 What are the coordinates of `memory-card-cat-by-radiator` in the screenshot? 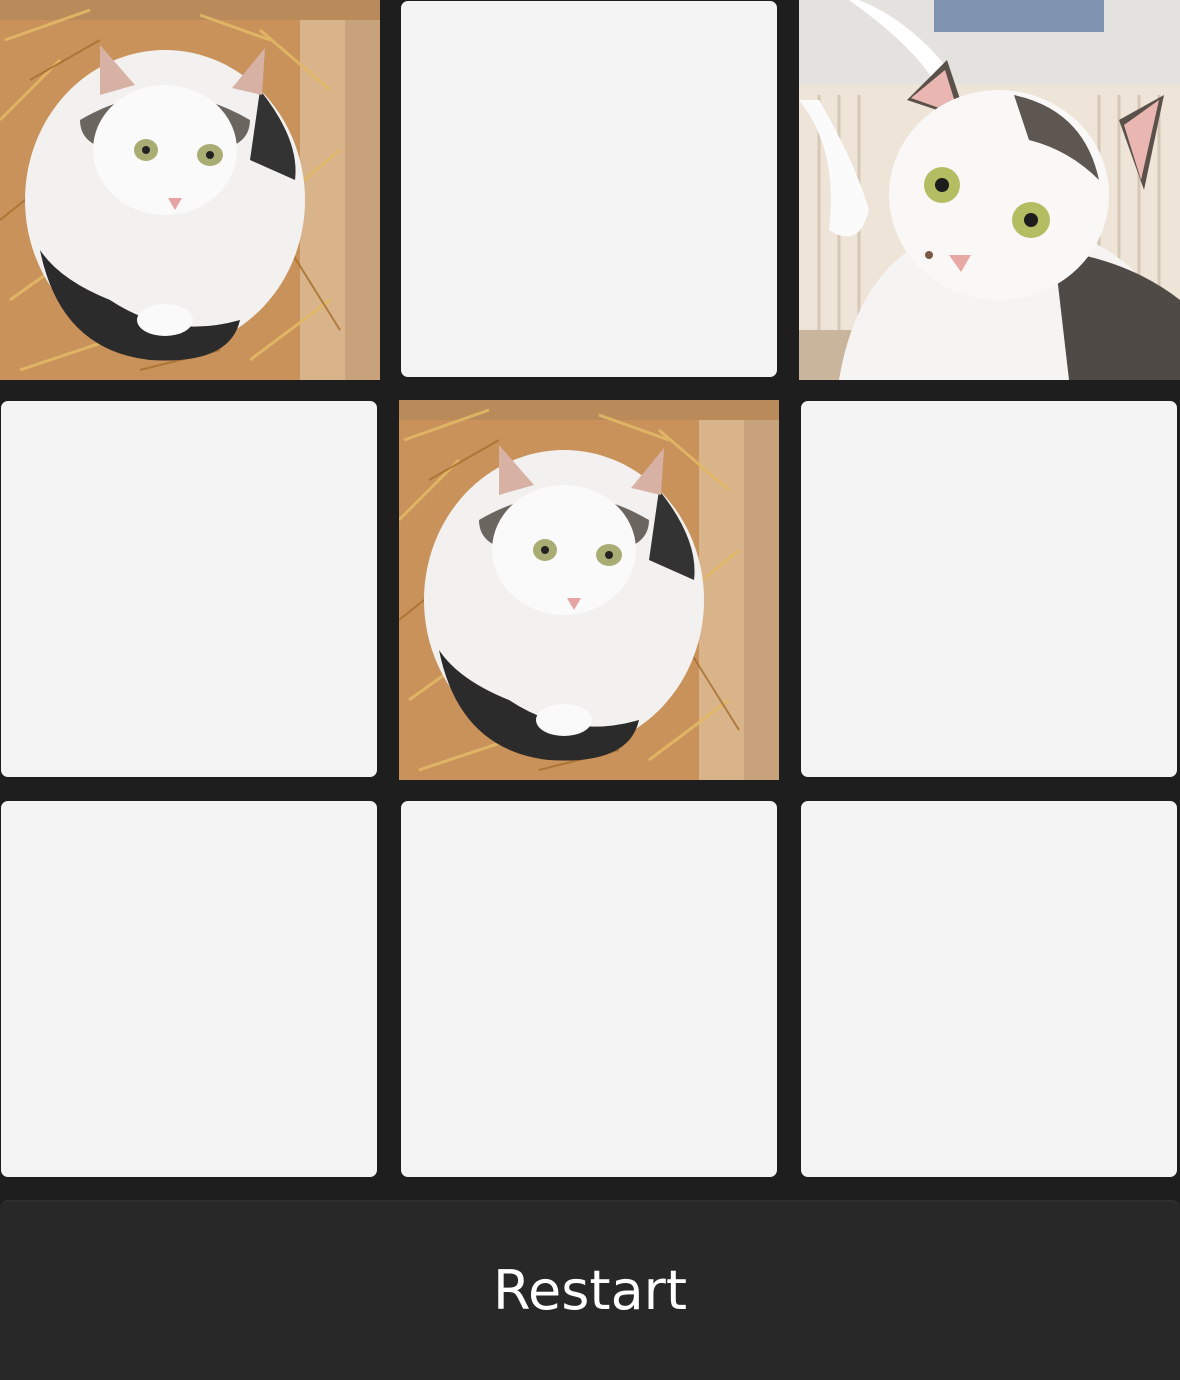 It's located at (989, 190).